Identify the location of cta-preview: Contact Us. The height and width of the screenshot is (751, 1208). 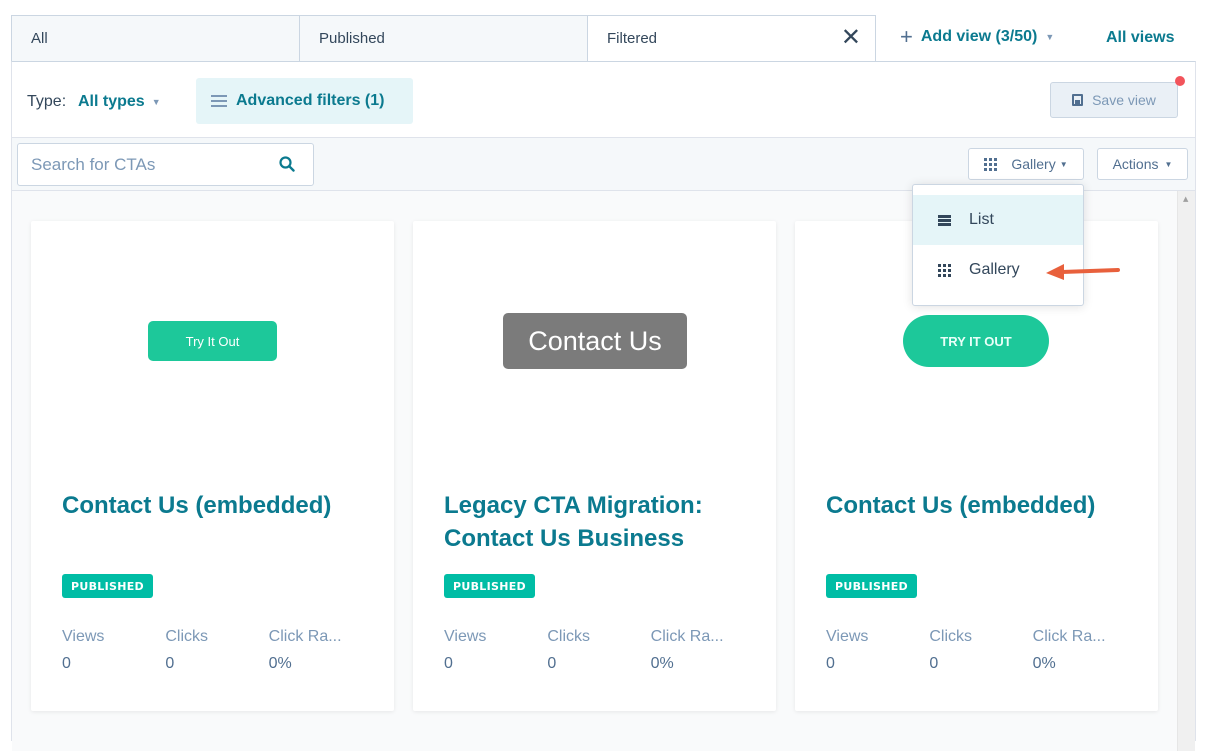
(594, 351).